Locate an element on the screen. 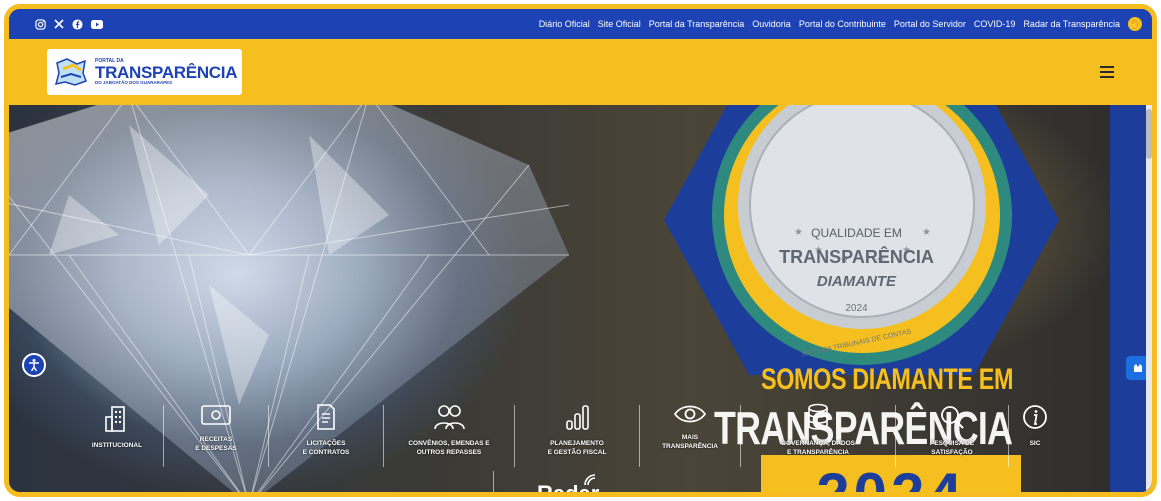 This screenshot has width=1161, height=501. instagram-icon is located at coordinates (40, 24).